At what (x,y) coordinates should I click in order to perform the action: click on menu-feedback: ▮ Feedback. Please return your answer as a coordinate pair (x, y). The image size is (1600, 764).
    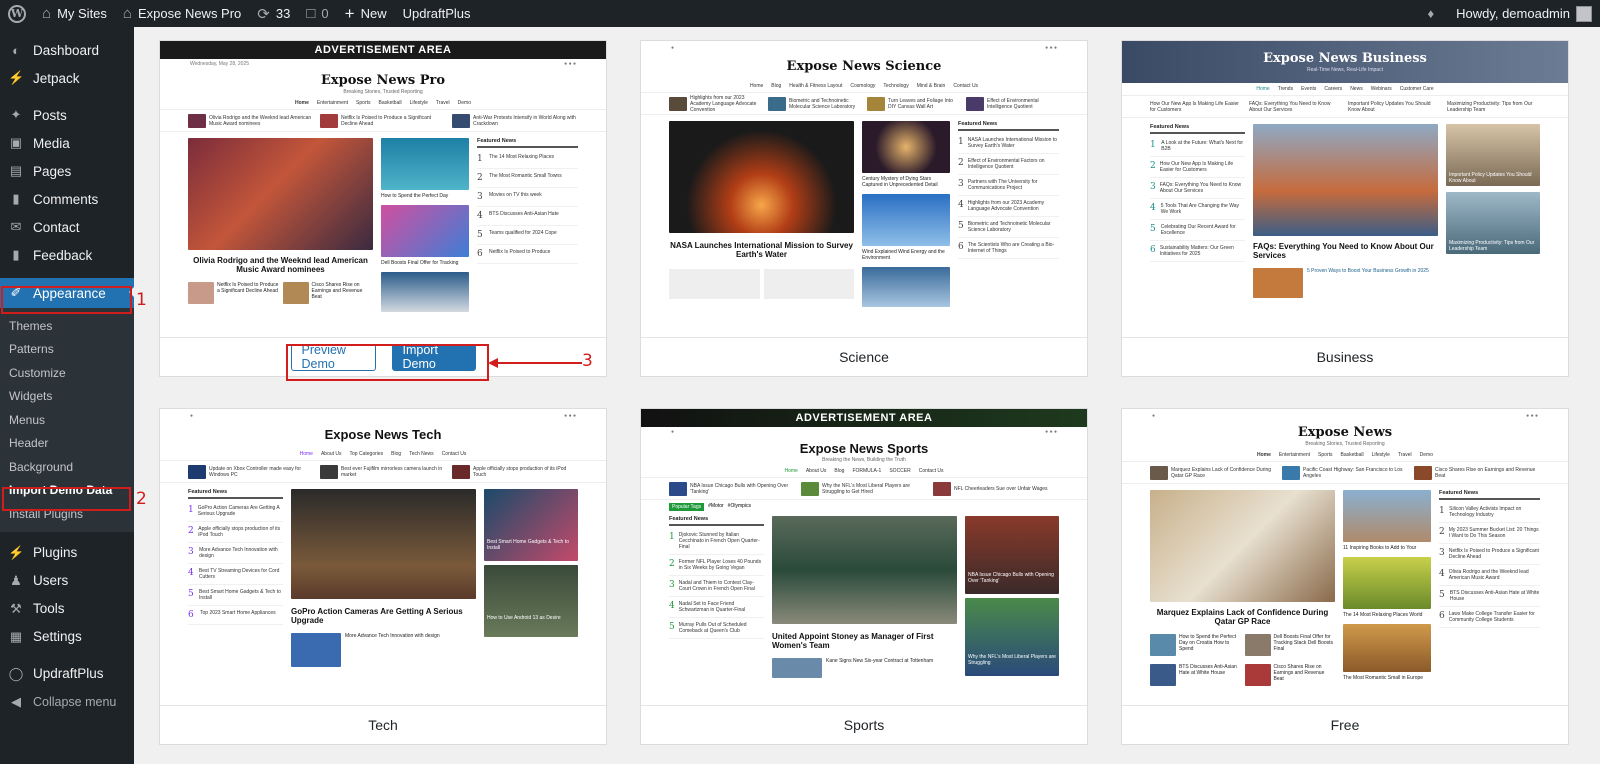
    Looking at the image, I should click on (67, 255).